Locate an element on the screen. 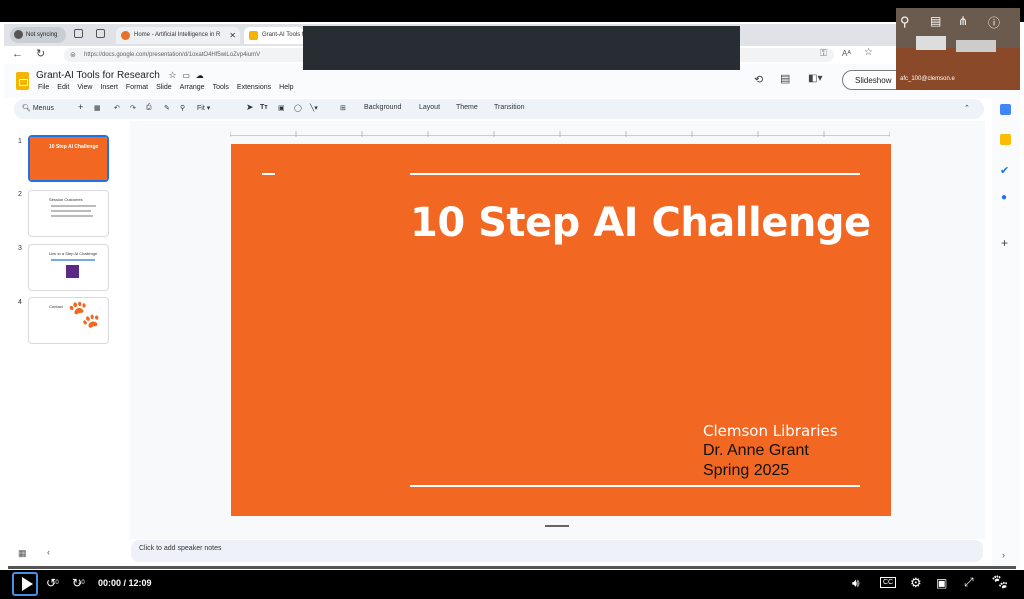 The image size is (1024, 599). tab-grant-ai: Grant-AI Tools f is located at coordinates (274, 35).